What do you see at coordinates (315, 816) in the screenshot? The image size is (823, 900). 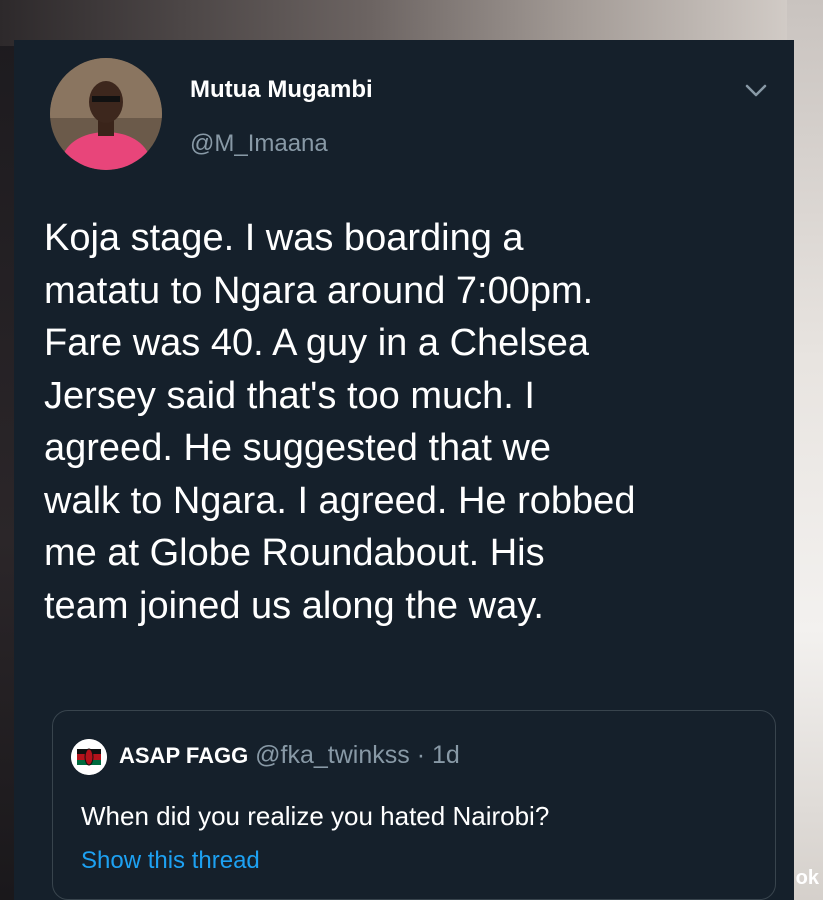 I see `quoted-text: When did you realize you hated Nairobi?` at bounding box center [315, 816].